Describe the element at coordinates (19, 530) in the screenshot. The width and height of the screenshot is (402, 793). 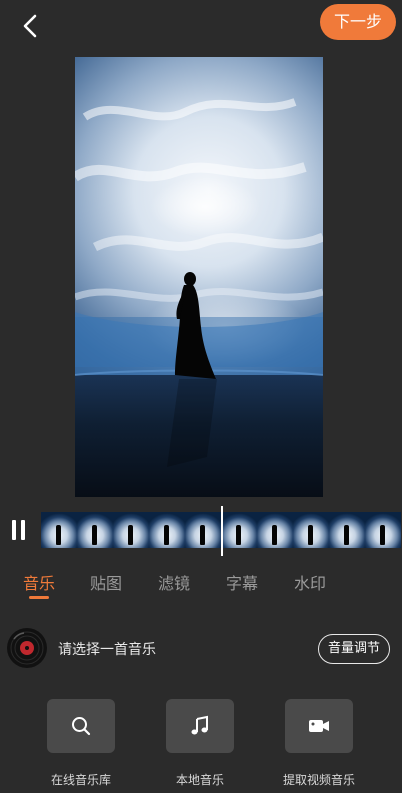
I see `pause-button` at that location.